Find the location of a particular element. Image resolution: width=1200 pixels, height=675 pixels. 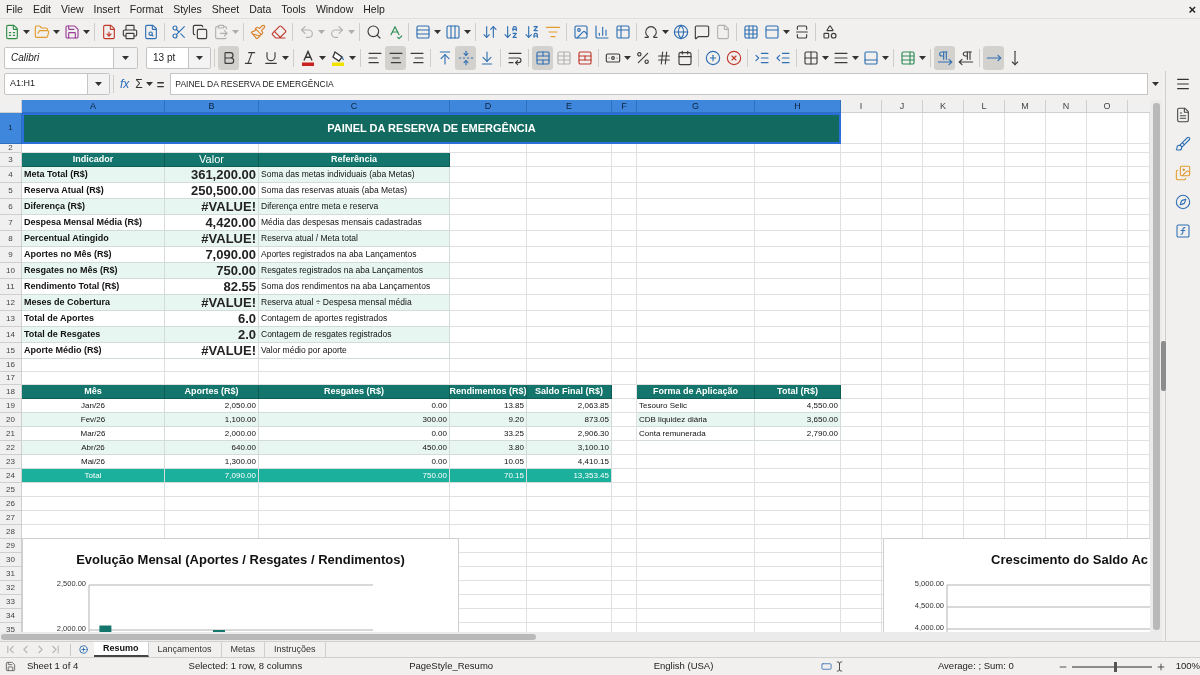

zoom-percentage: 100% is located at coordinates (1187, 666).